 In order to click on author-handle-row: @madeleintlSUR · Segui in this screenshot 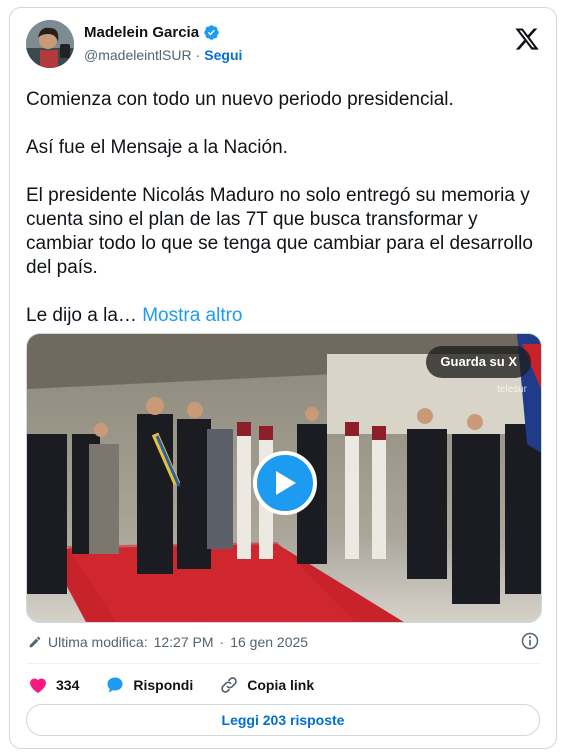, I will do `click(163, 55)`.